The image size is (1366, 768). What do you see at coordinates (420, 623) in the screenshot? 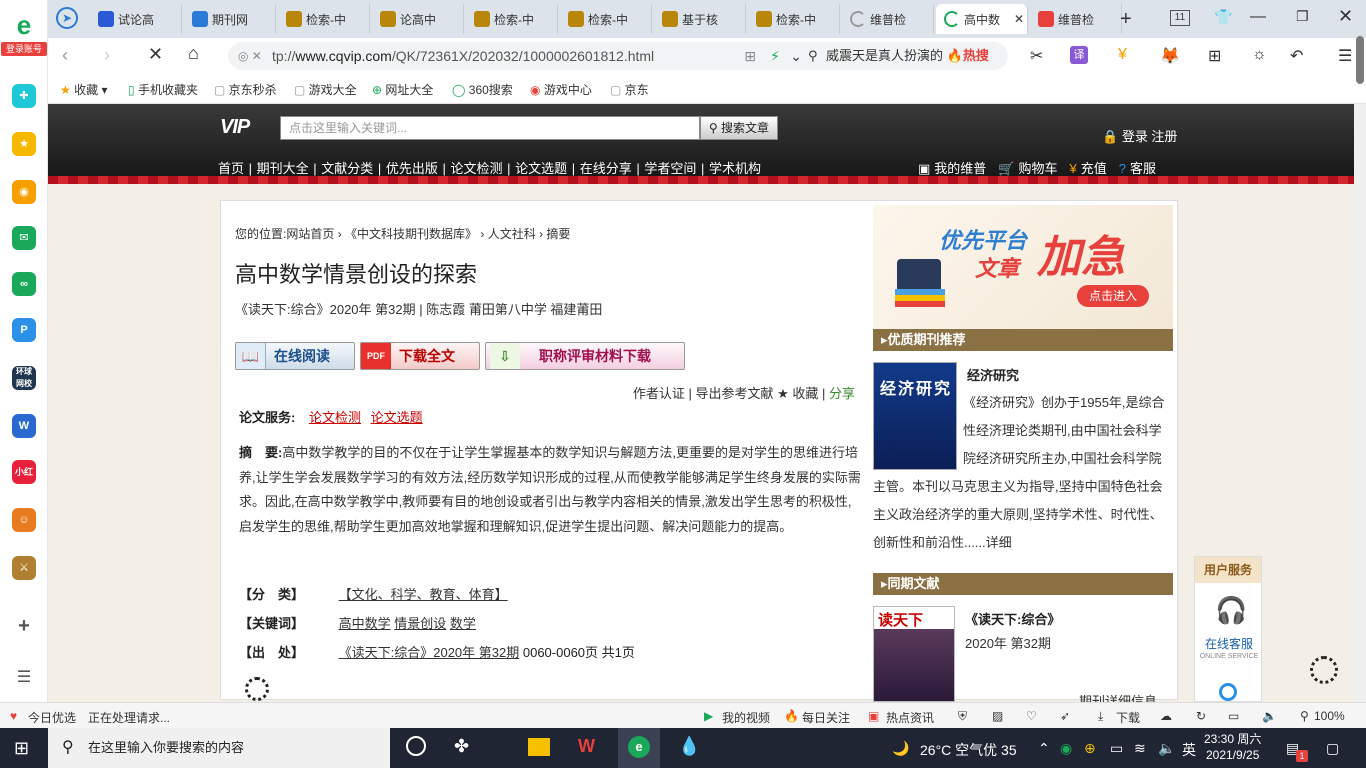
I see `keyword-link: 情景创设` at bounding box center [420, 623].